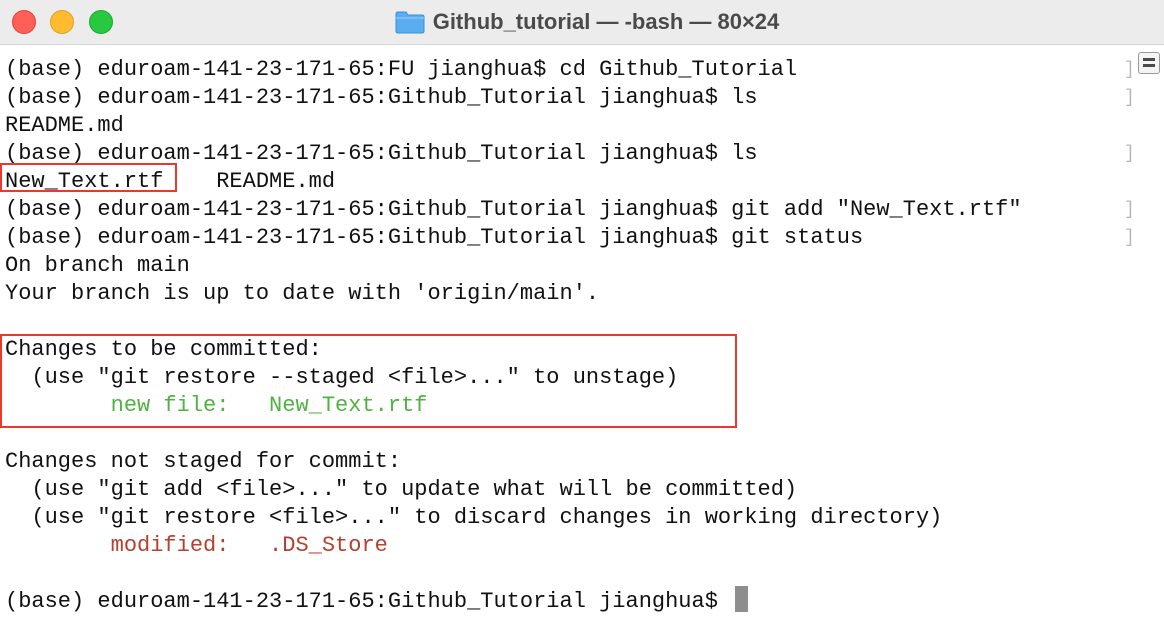 This screenshot has height=624, width=1164. What do you see at coordinates (1149, 63) in the screenshot?
I see `scroll-marker-button` at bounding box center [1149, 63].